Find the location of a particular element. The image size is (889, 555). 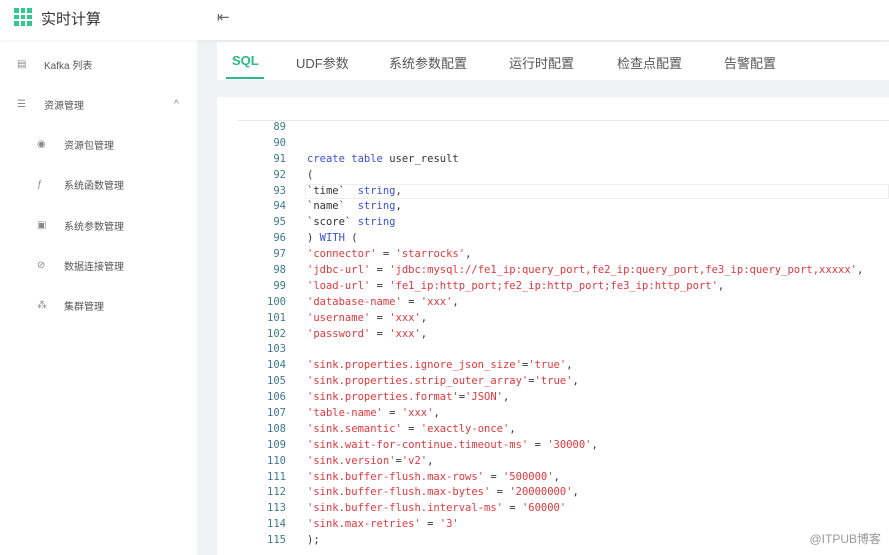

code-line: 90 is located at coordinates (553, 144).